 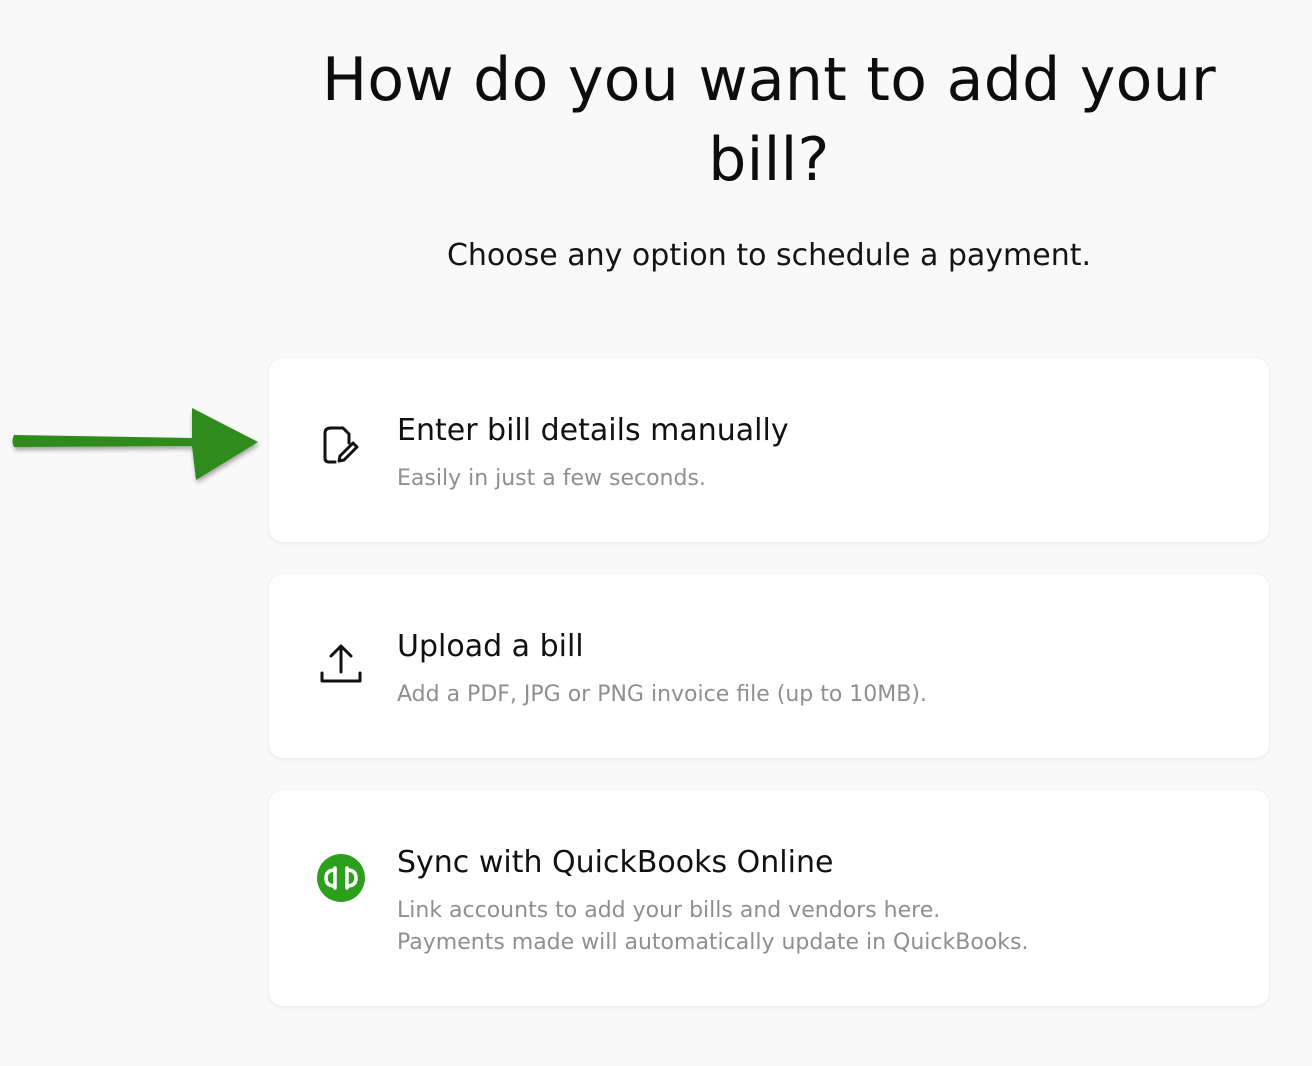 What do you see at coordinates (490, 646) in the screenshot?
I see `option-title: Upload a bill` at bounding box center [490, 646].